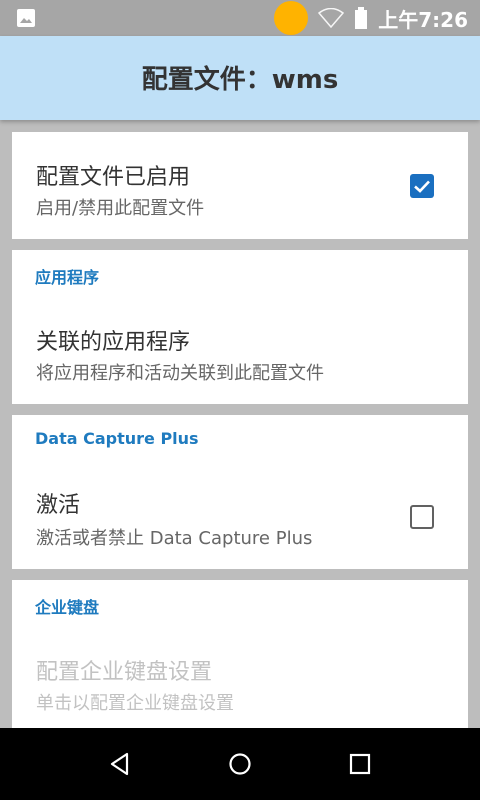  I want to click on page-title: 配置文件：wms, so click(240, 80).